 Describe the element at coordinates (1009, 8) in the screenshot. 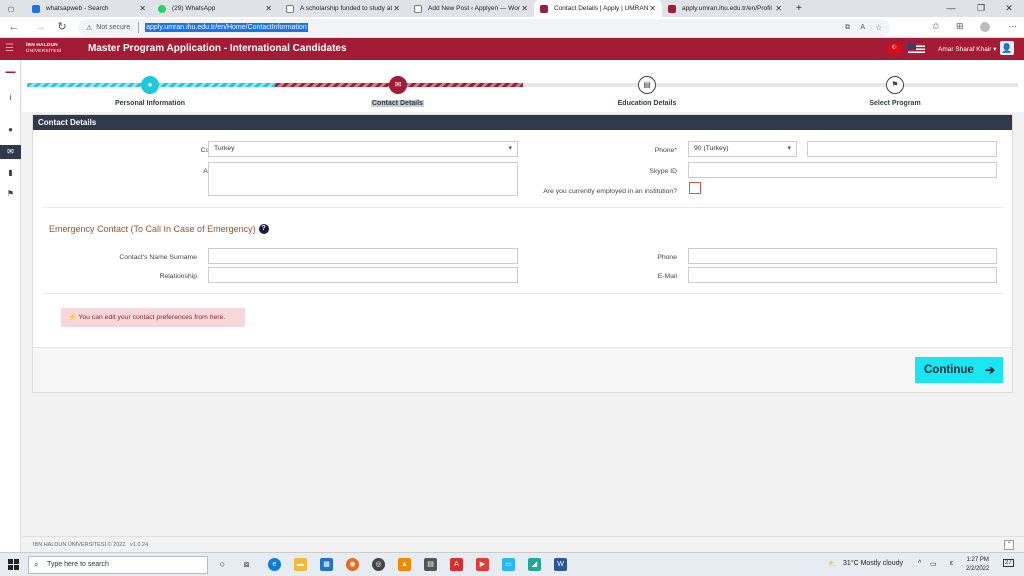

I see `close-window-icon: ✕` at that location.